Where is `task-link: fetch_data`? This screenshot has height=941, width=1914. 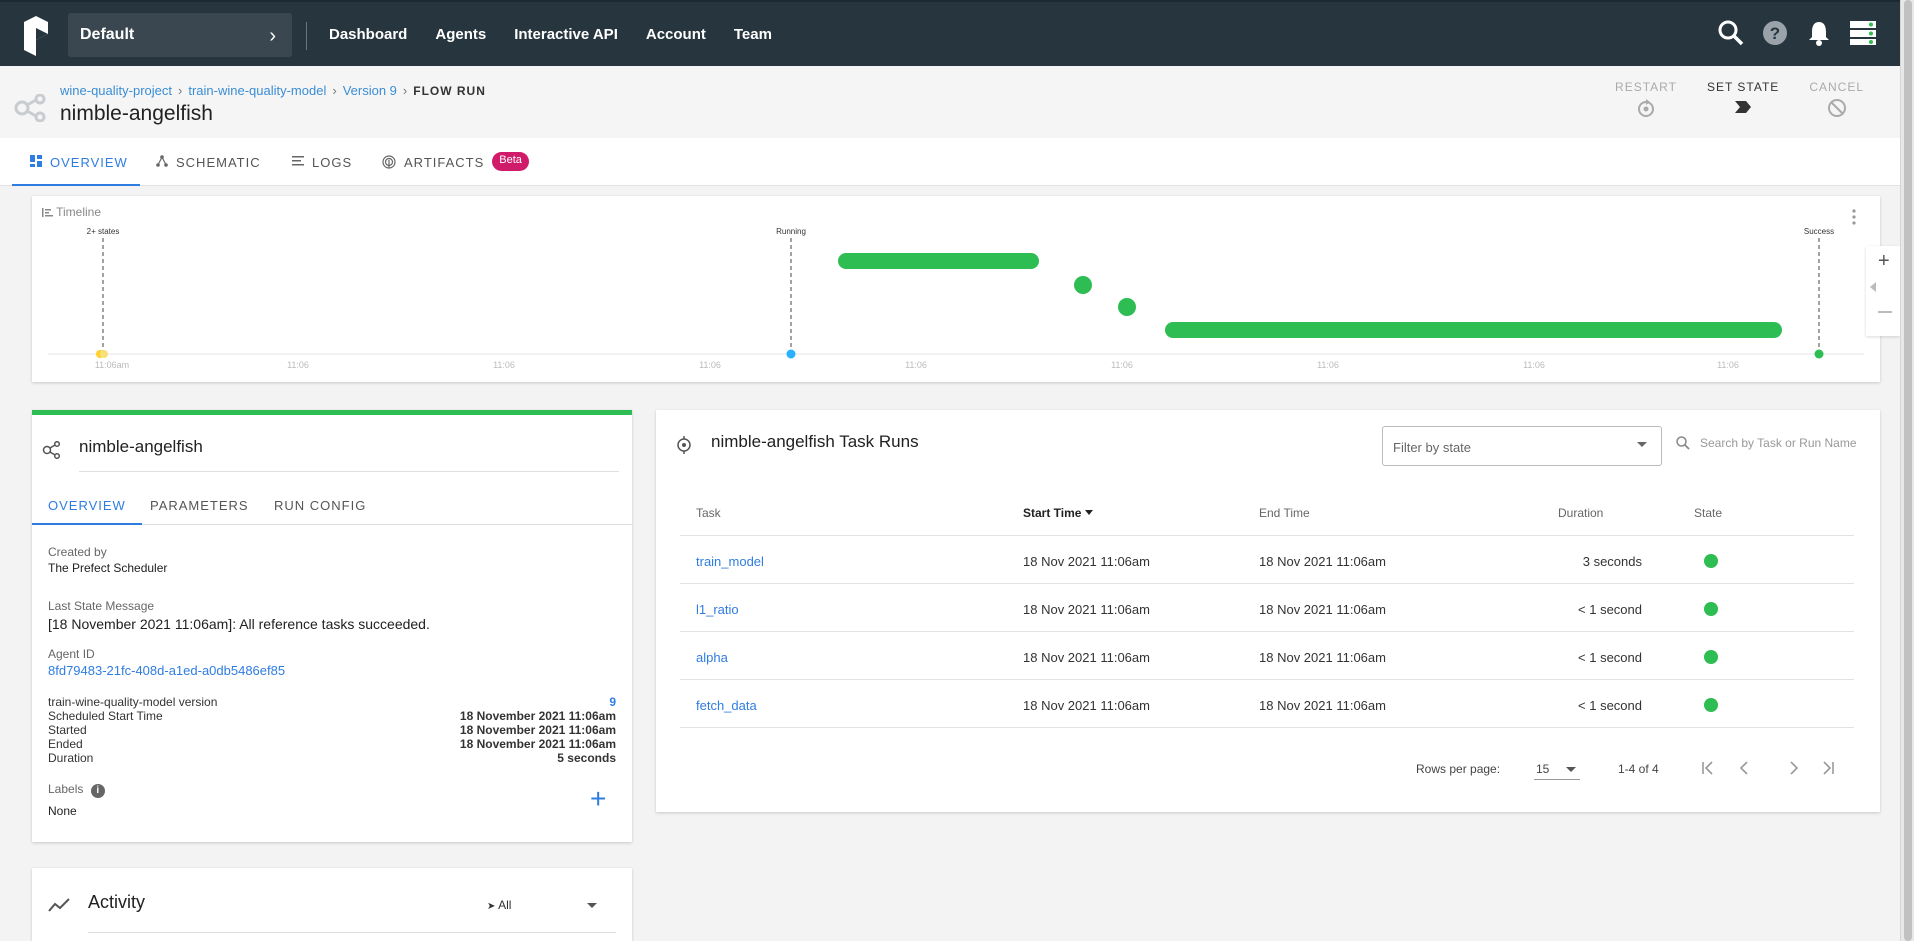 task-link: fetch_data is located at coordinates (726, 705).